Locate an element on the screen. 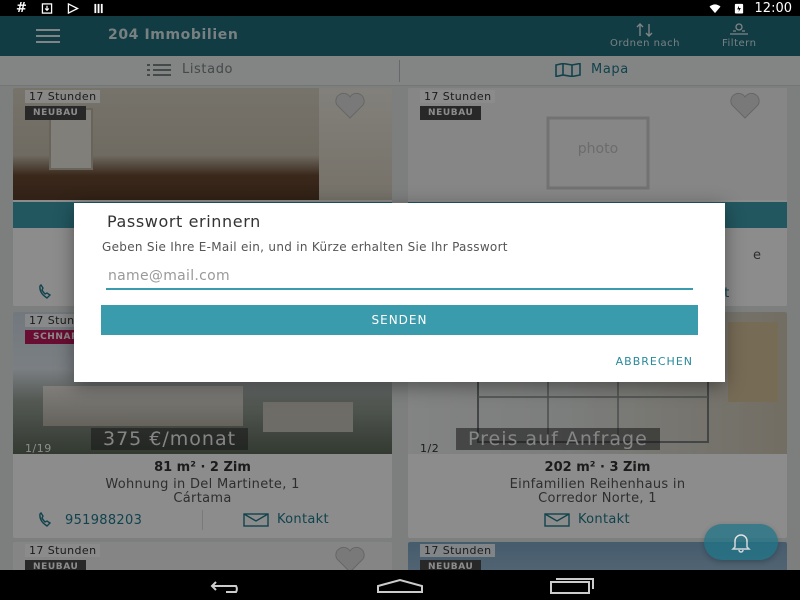 Image resolution: width=800 pixels, height=600 pixels. play-store-icon is located at coordinates (73, 8).